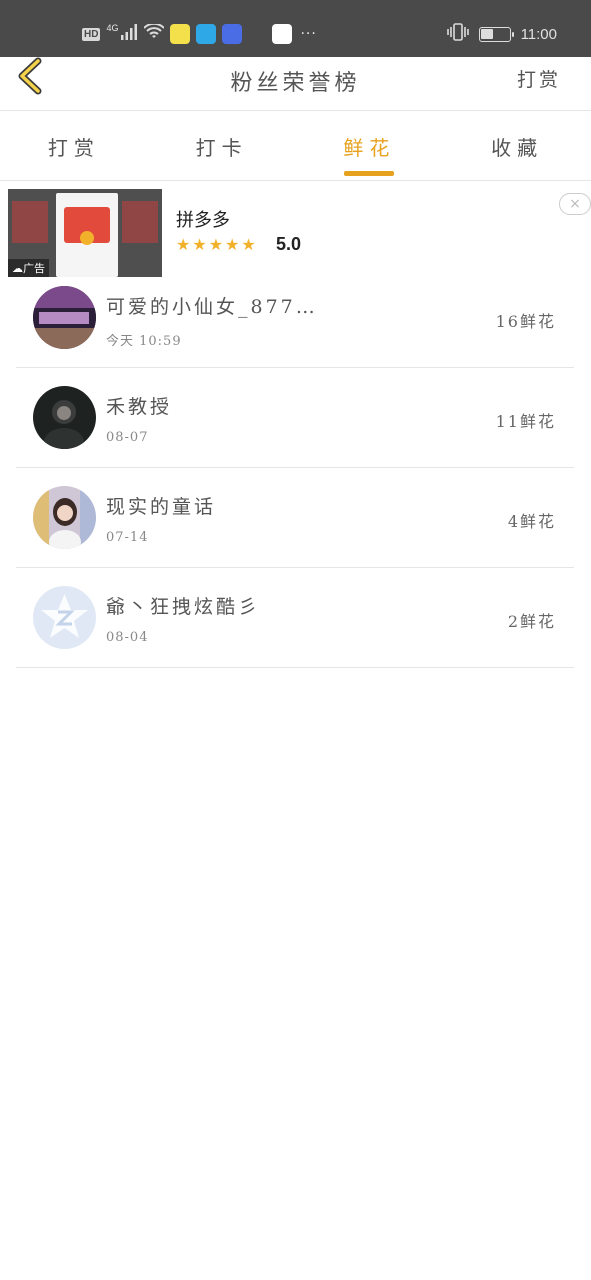 Image resolution: width=591 pixels, height=1280 pixels. Describe the element at coordinates (129, 34) in the screenshot. I see `signal-icon` at that location.